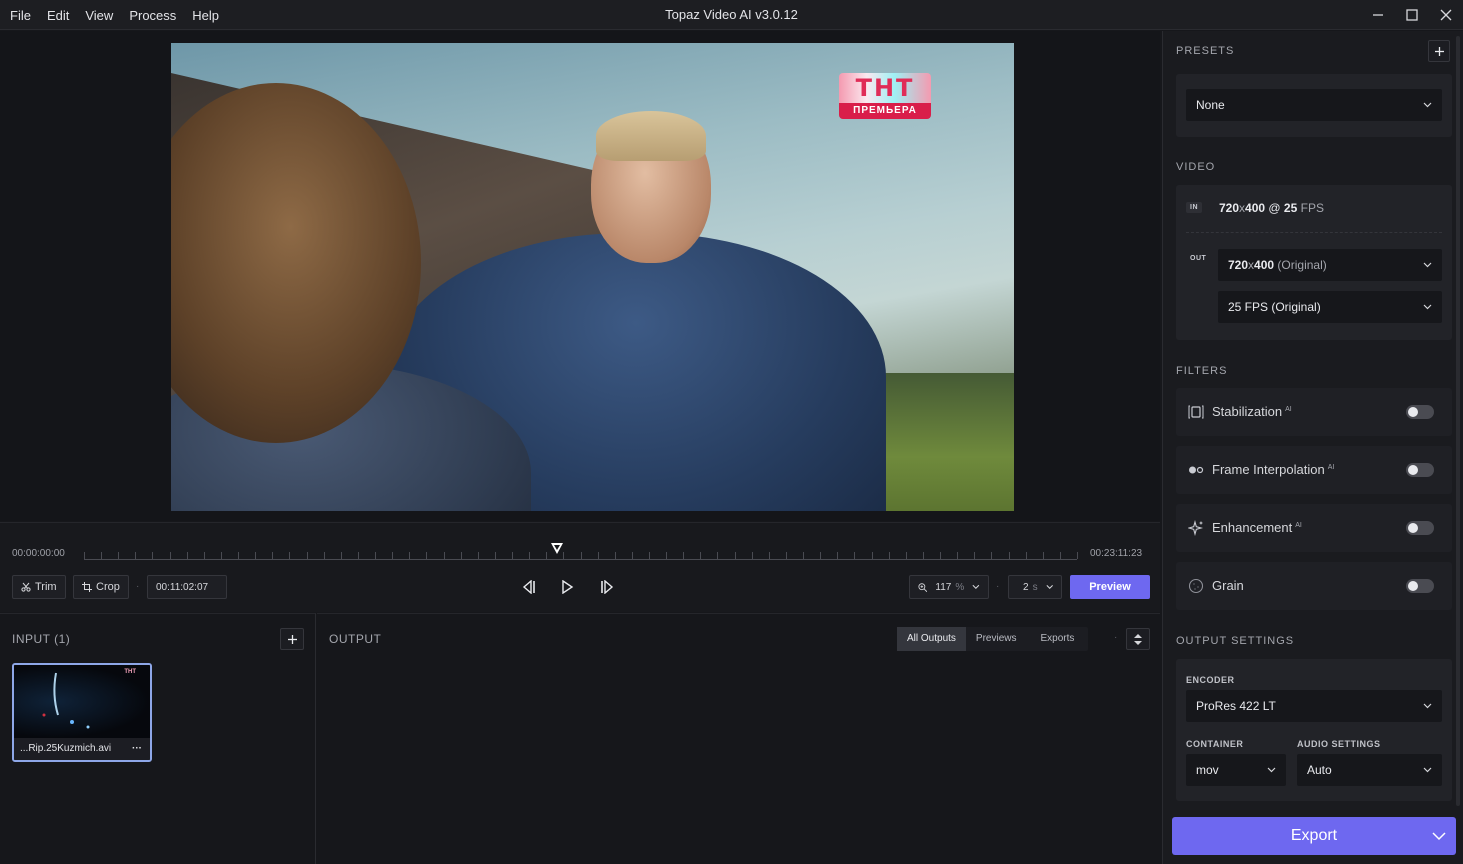 This screenshot has height=864, width=1463. Describe the element at coordinates (1274, 307) in the screenshot. I see `output-fps-value: 25 FPS (Original)` at that location.